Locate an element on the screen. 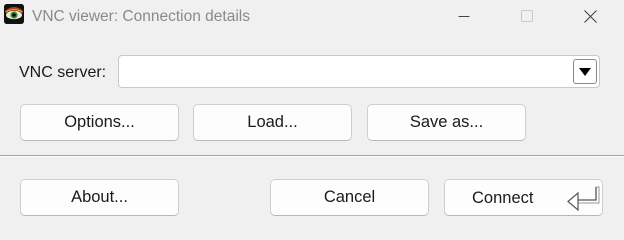 The height and width of the screenshot is (240, 624). vnc-server-combobox is located at coordinates (359, 71).